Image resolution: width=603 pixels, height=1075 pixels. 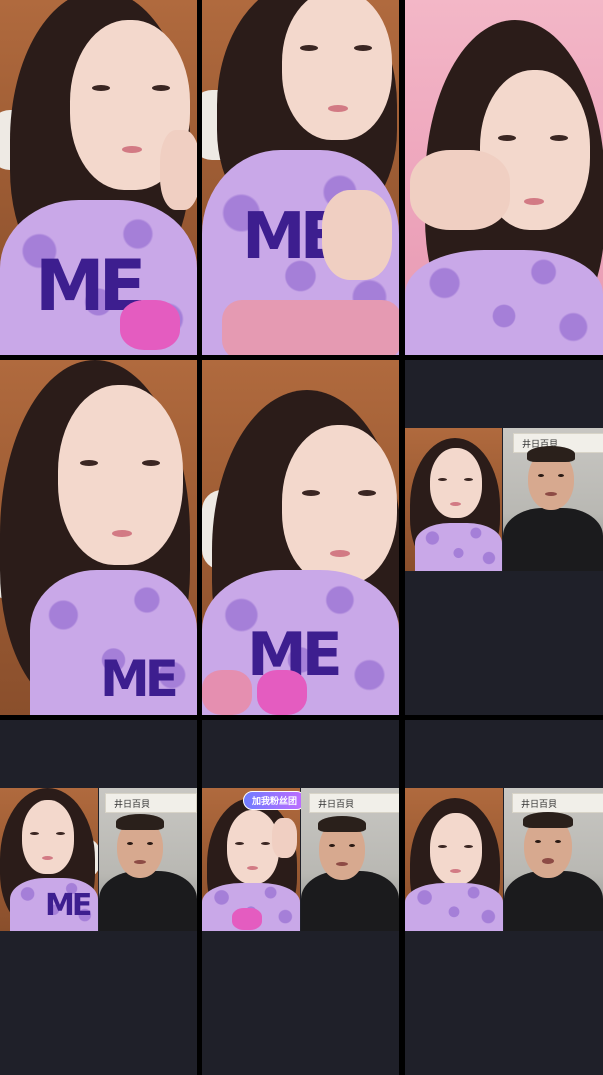 I want to click on pink-blanket, so click(x=310, y=327).